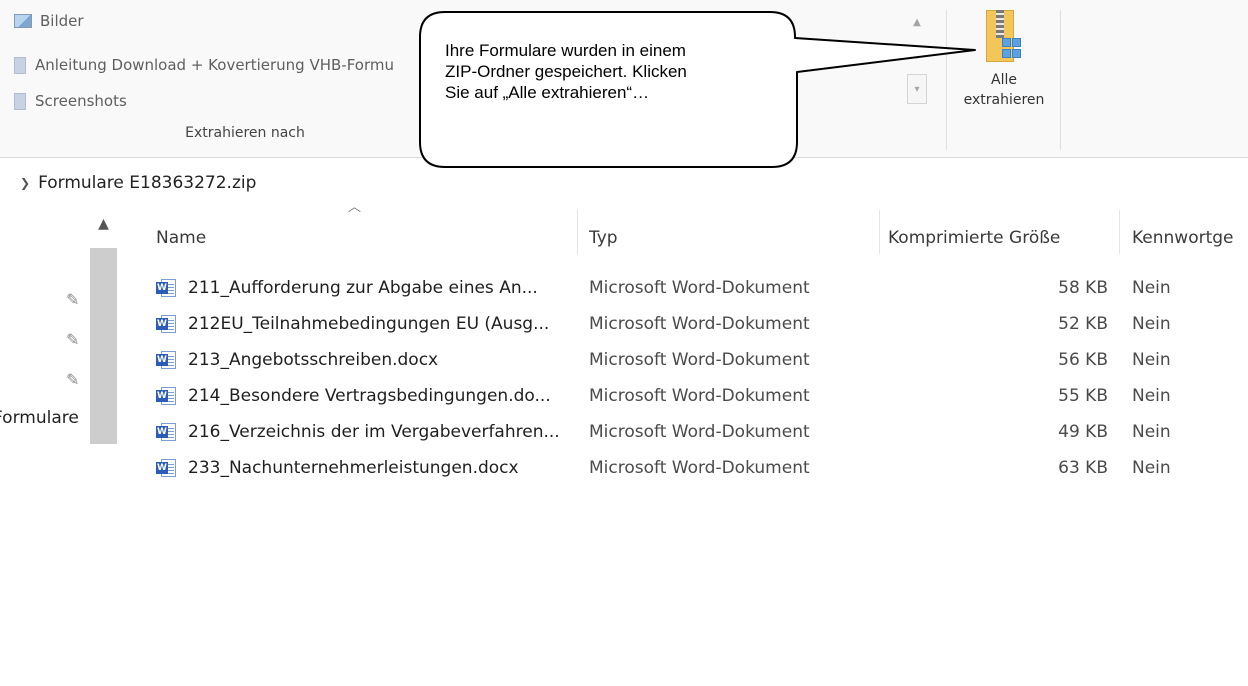 The height and width of the screenshot is (686, 1248). Describe the element at coordinates (361, 238) in the screenshot. I see `column-header-name: Name` at that location.